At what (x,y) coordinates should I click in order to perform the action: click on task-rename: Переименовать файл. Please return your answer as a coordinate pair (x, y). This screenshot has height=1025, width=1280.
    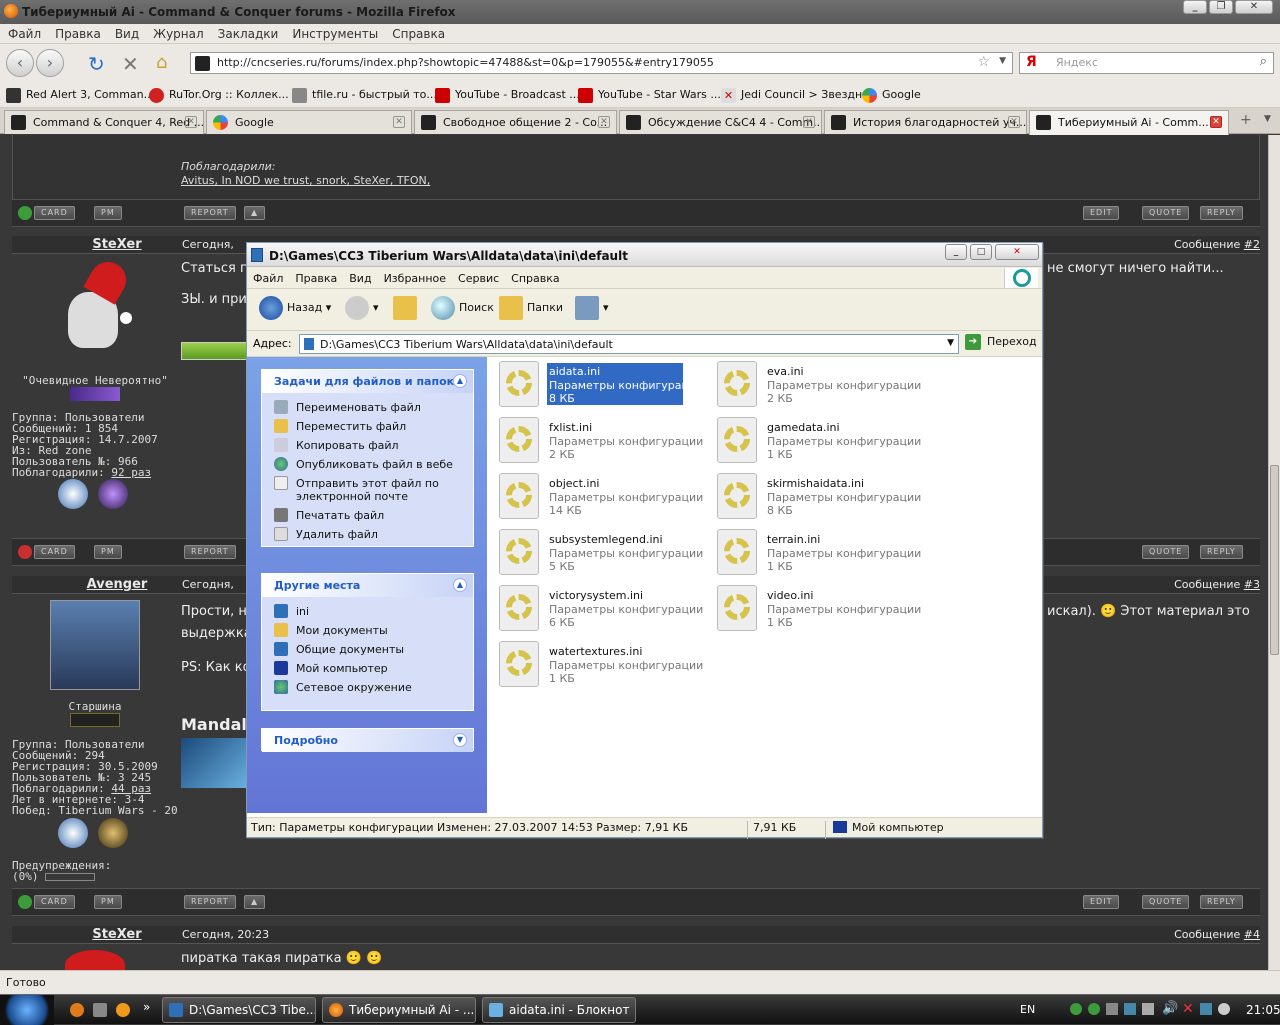
    Looking at the image, I should click on (367, 406).